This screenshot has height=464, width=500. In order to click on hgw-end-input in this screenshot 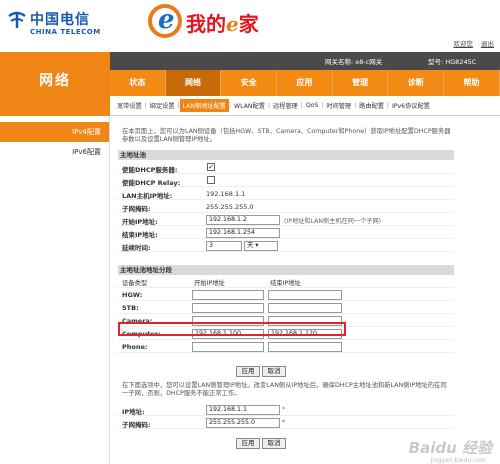, I will do `click(305, 295)`.